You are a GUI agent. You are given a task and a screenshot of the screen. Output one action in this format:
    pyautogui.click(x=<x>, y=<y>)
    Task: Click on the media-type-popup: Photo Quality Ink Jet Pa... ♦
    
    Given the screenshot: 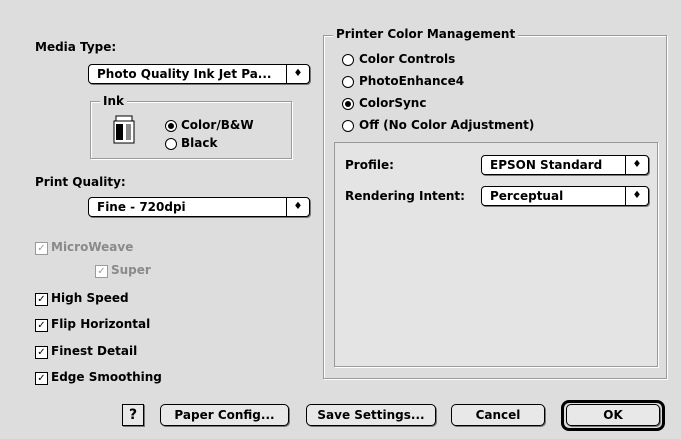 What is the action you would take?
    pyautogui.click(x=199, y=74)
    